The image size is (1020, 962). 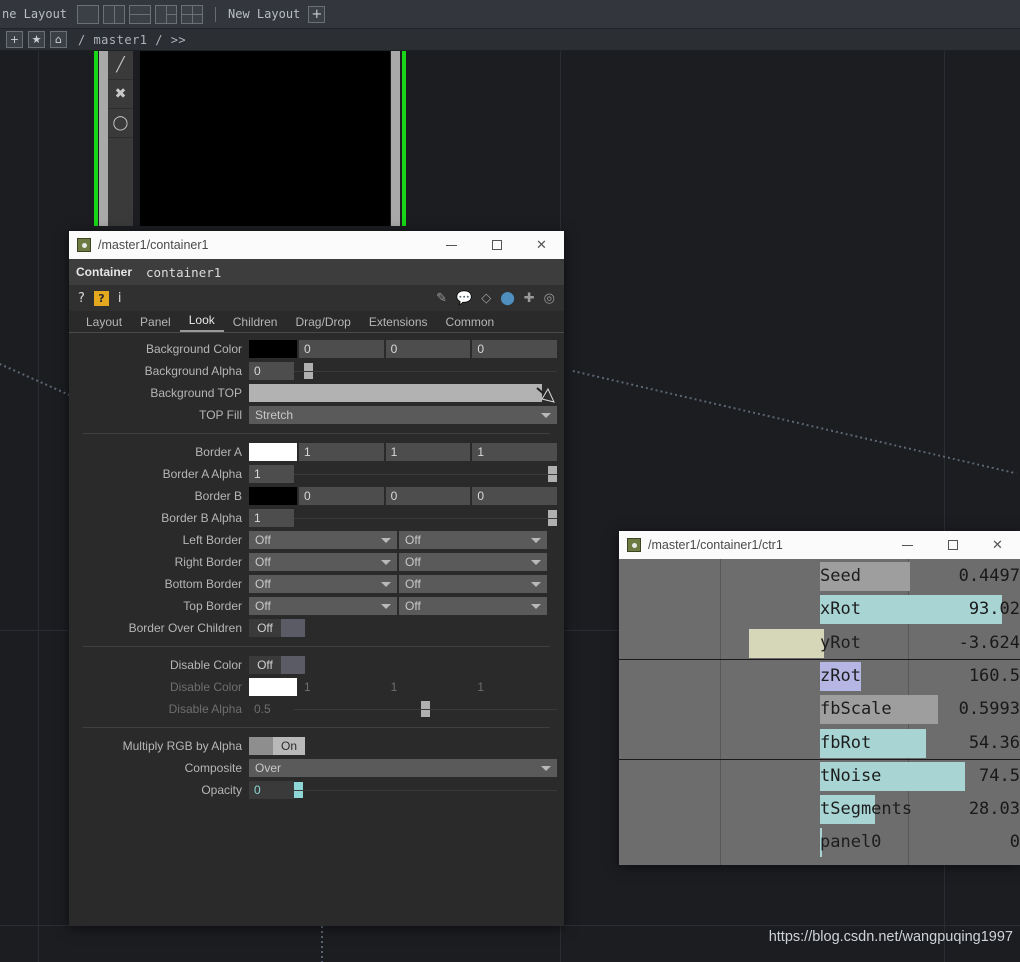 I want to click on viewer-render-area, so click(x=265, y=138).